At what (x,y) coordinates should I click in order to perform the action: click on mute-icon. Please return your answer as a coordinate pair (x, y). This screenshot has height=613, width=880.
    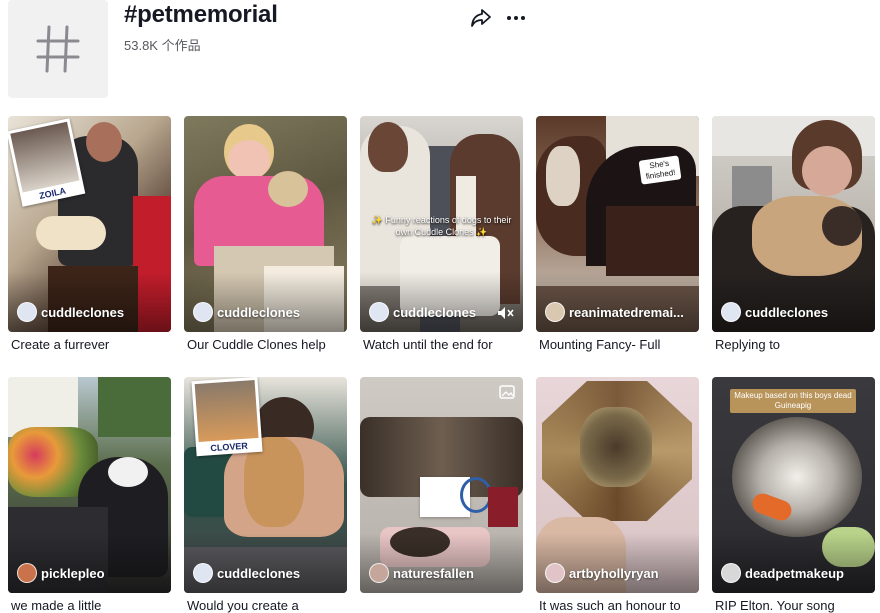
    Looking at the image, I should click on (506, 313).